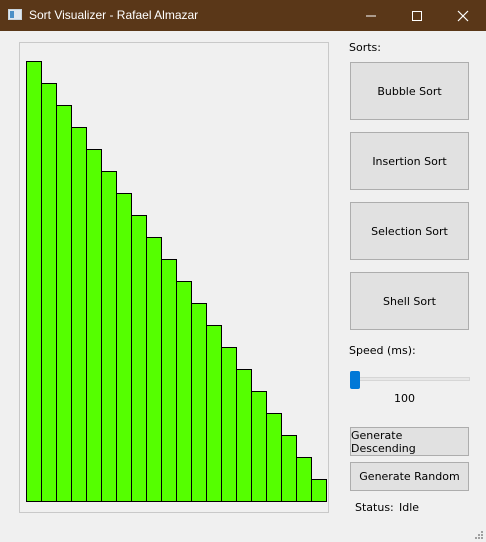 The height and width of the screenshot is (542, 486). What do you see at coordinates (410, 379) in the screenshot?
I see `speed-slider-track` at bounding box center [410, 379].